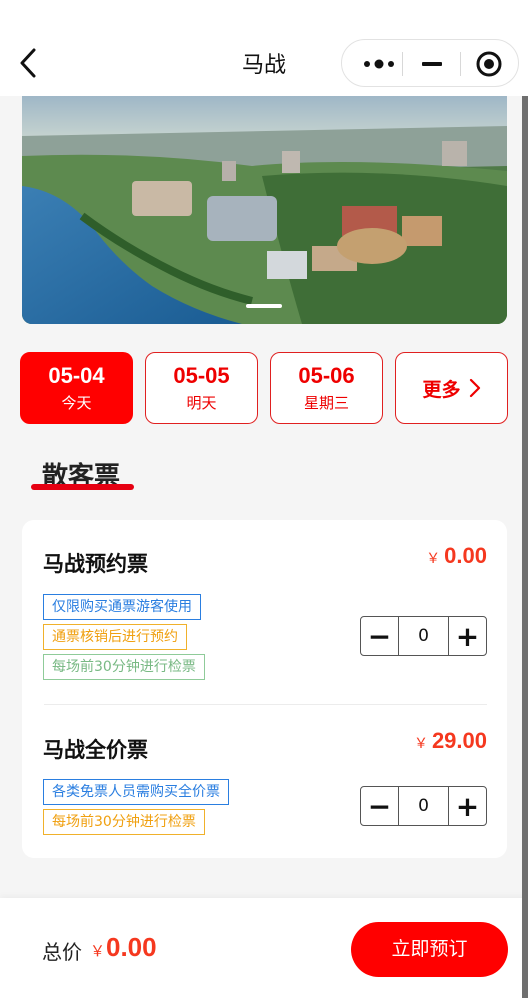  I want to click on checkout-bar: 总价 ￥ 0.00 立即预订, so click(264, 948).